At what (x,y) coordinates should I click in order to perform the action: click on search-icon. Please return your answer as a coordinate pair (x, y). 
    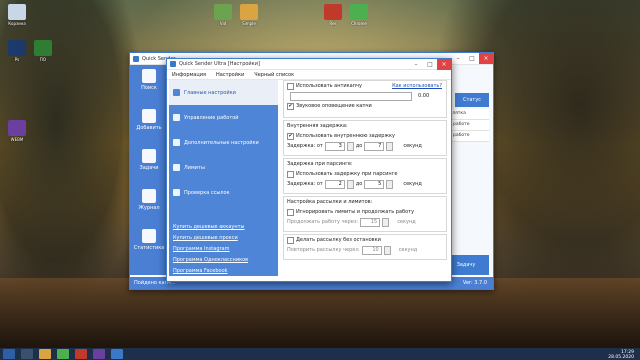
    Looking at the image, I should click on (149, 76).